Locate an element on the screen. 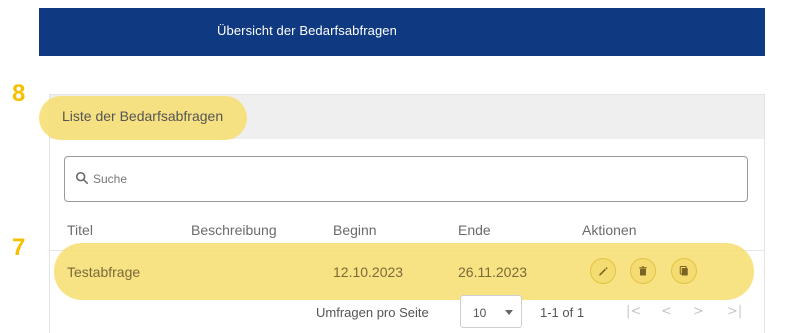 This screenshot has height=333, width=795. search-input is located at coordinates (393, 179).